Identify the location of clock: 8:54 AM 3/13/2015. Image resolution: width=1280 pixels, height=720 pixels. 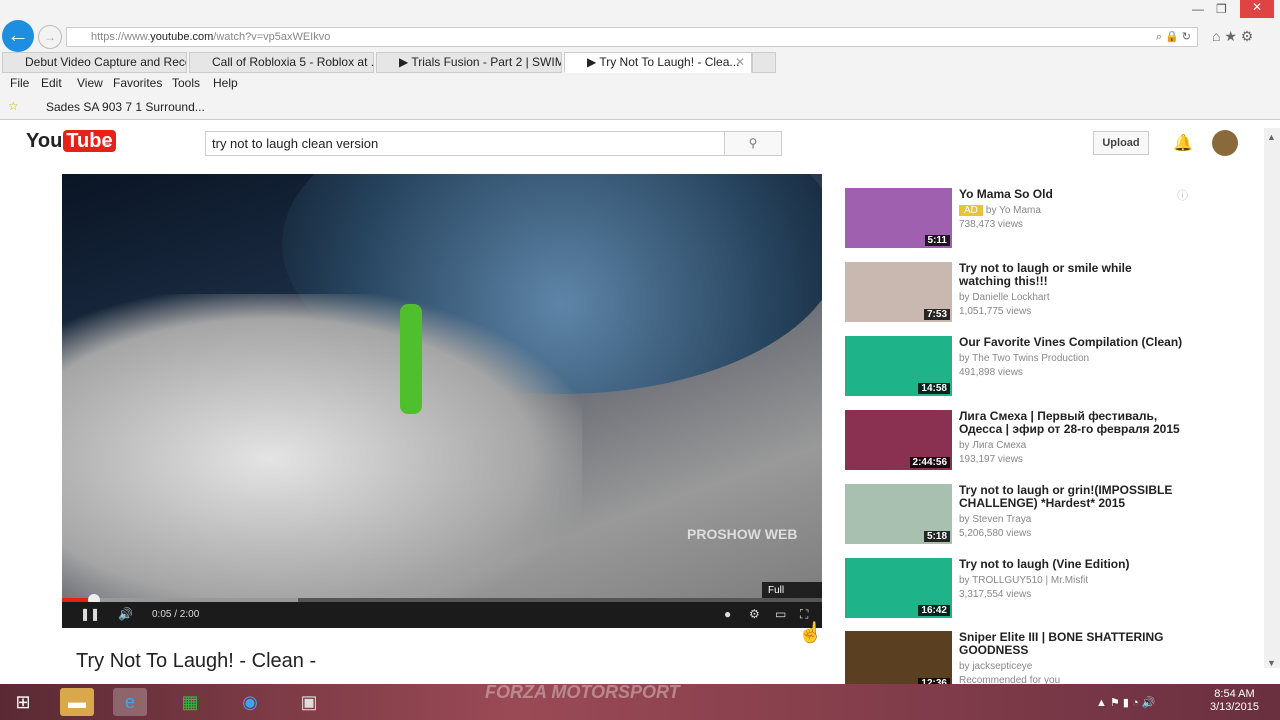
(1234, 701).